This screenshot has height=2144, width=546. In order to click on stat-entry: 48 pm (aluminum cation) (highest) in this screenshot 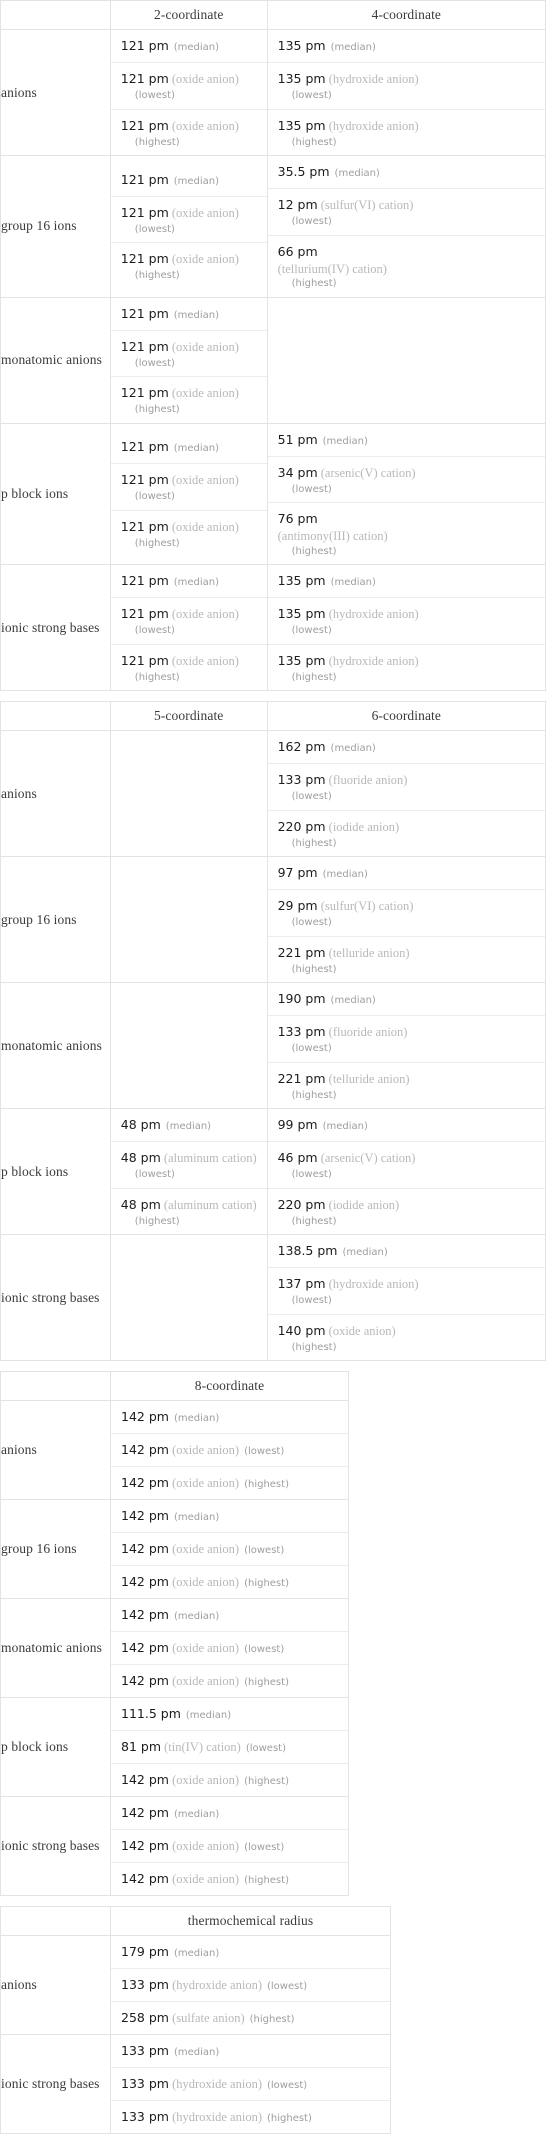, I will do `click(189, 1212)`.